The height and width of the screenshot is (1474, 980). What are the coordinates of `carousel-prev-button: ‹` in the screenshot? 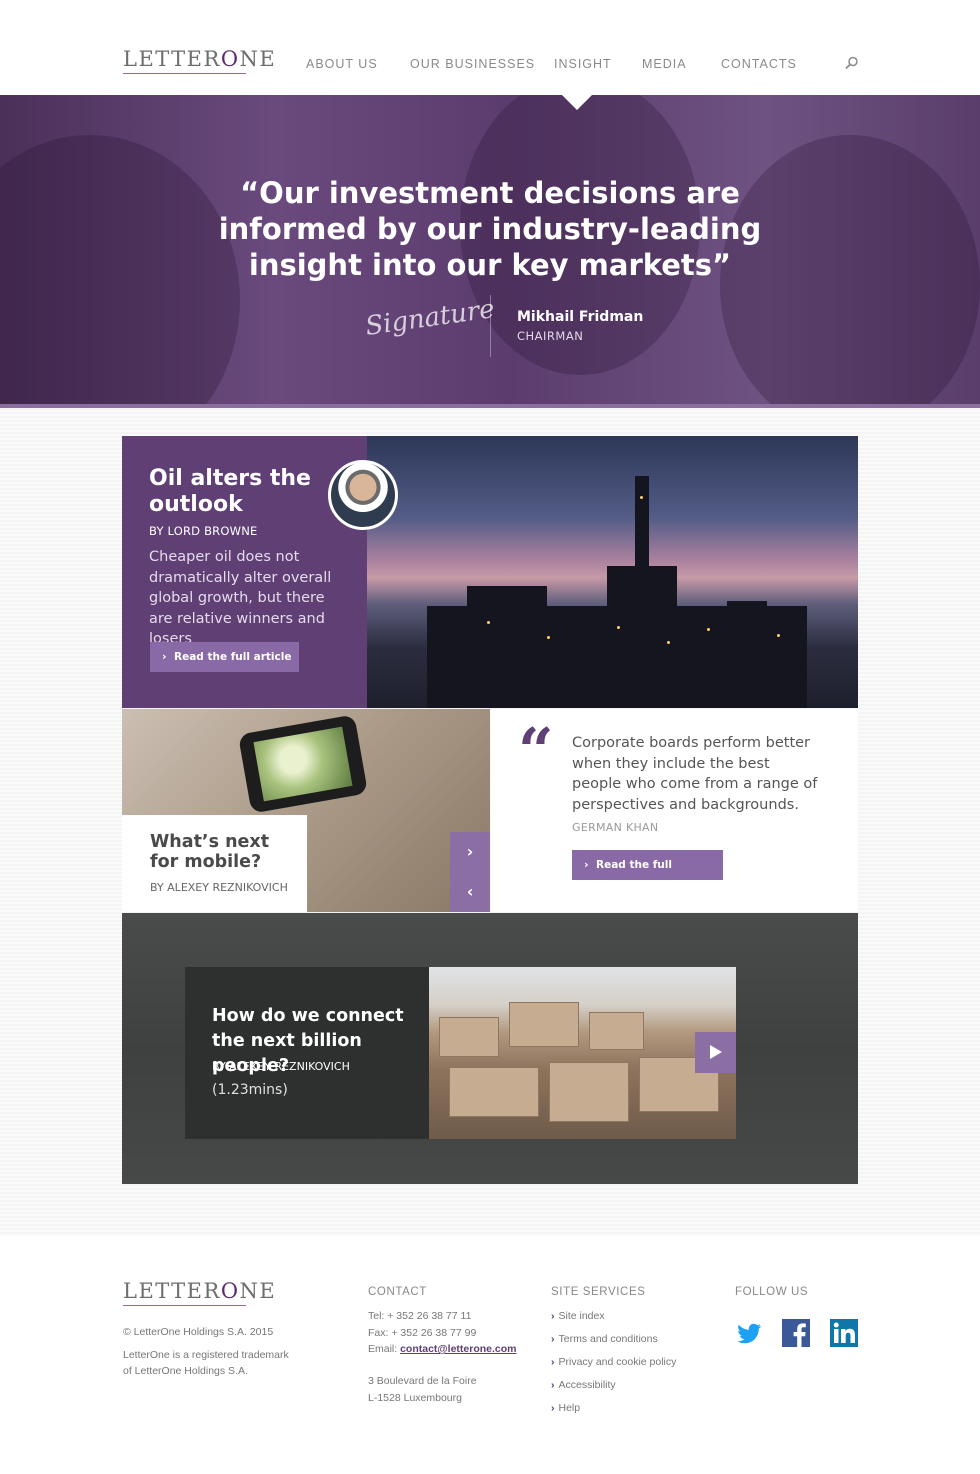 It's located at (470, 892).